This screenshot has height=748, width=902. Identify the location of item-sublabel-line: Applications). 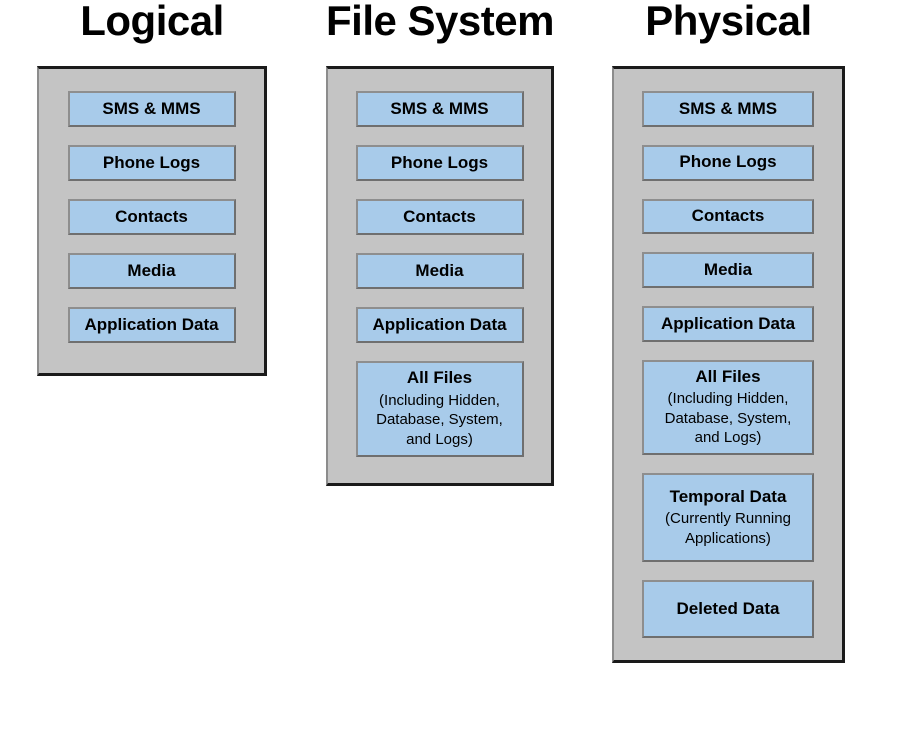
(728, 538).